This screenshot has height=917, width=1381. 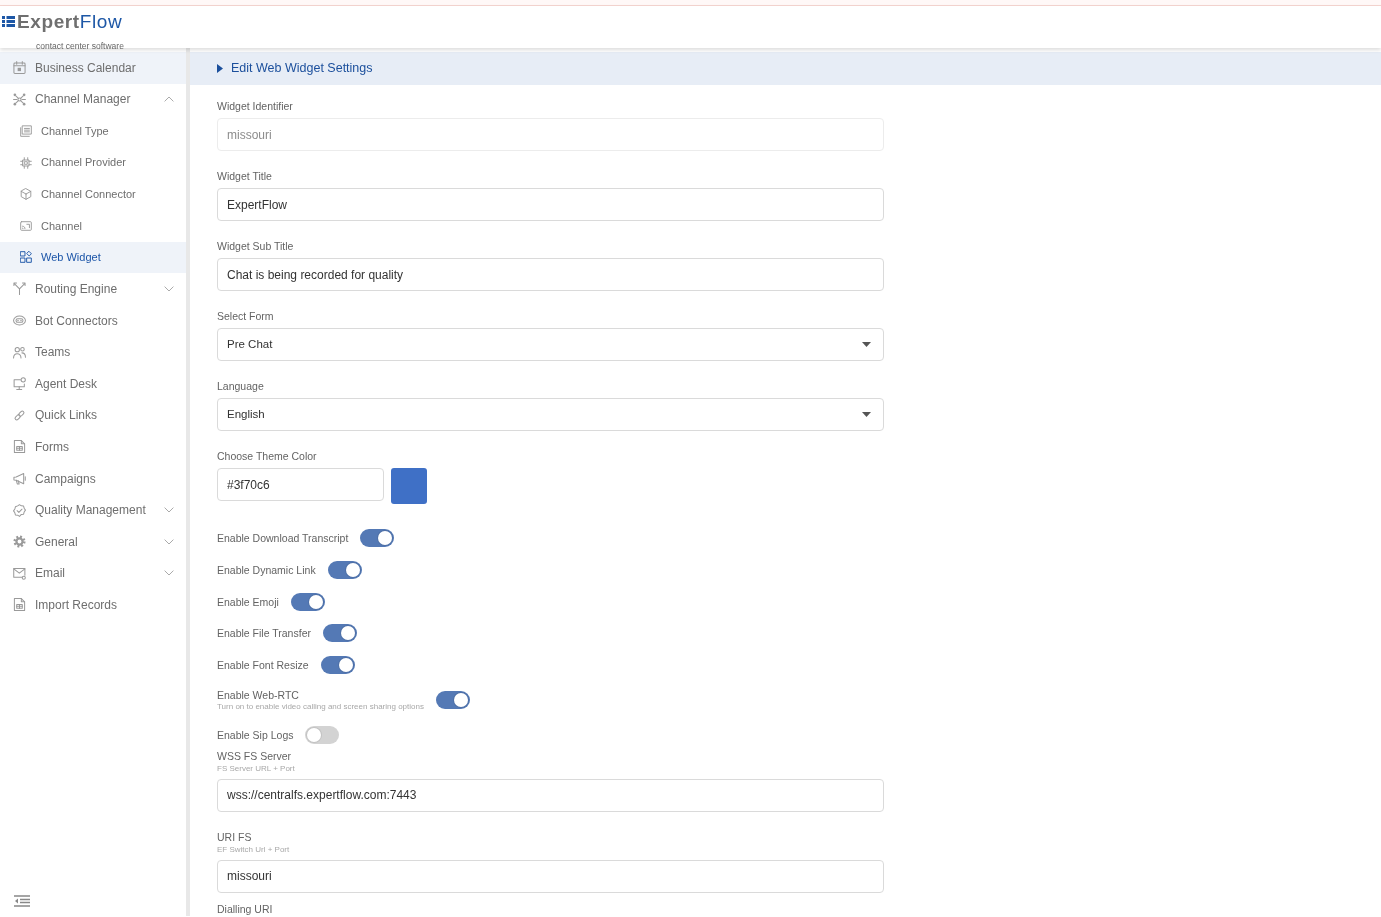 What do you see at coordinates (22, 901) in the screenshot?
I see `collapse-menu-icon` at bounding box center [22, 901].